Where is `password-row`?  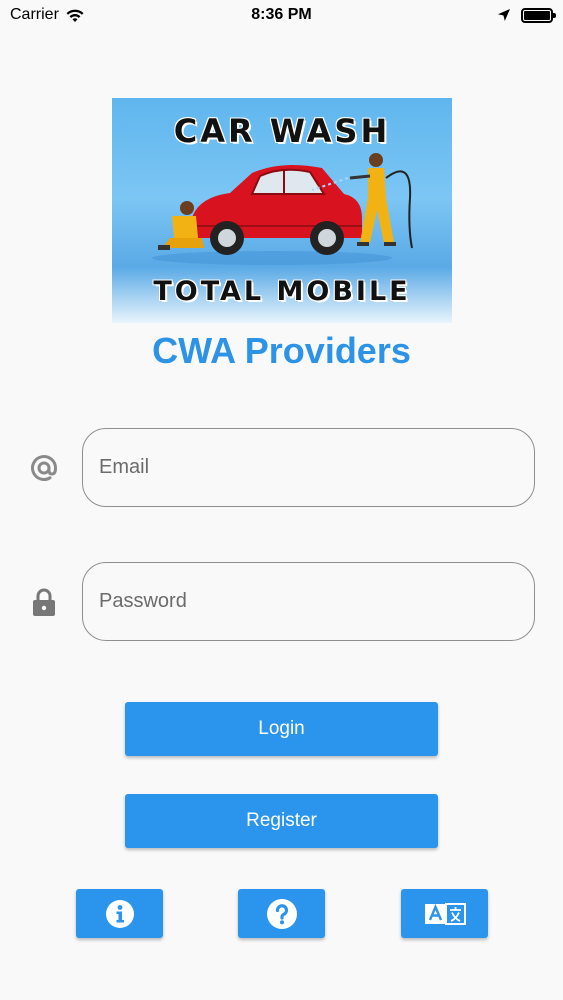
password-row is located at coordinates (281, 602).